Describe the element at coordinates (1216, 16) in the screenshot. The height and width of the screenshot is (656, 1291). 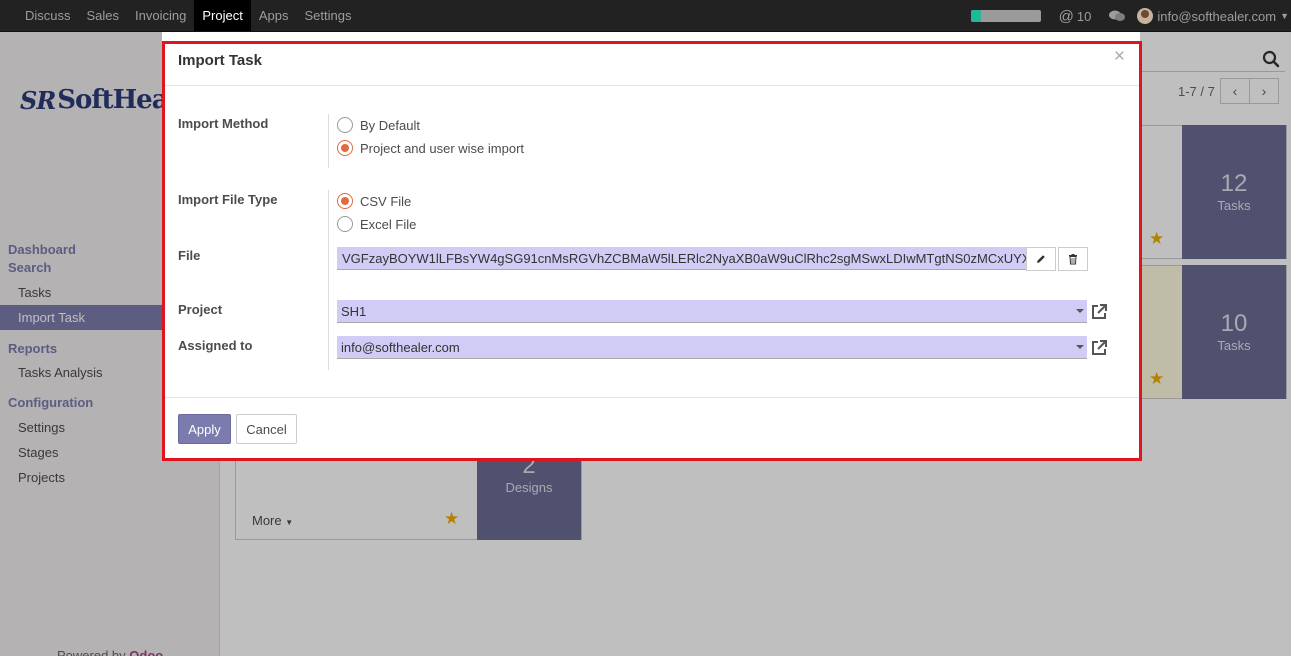
I see `user-email: info@softhealer.com` at that location.